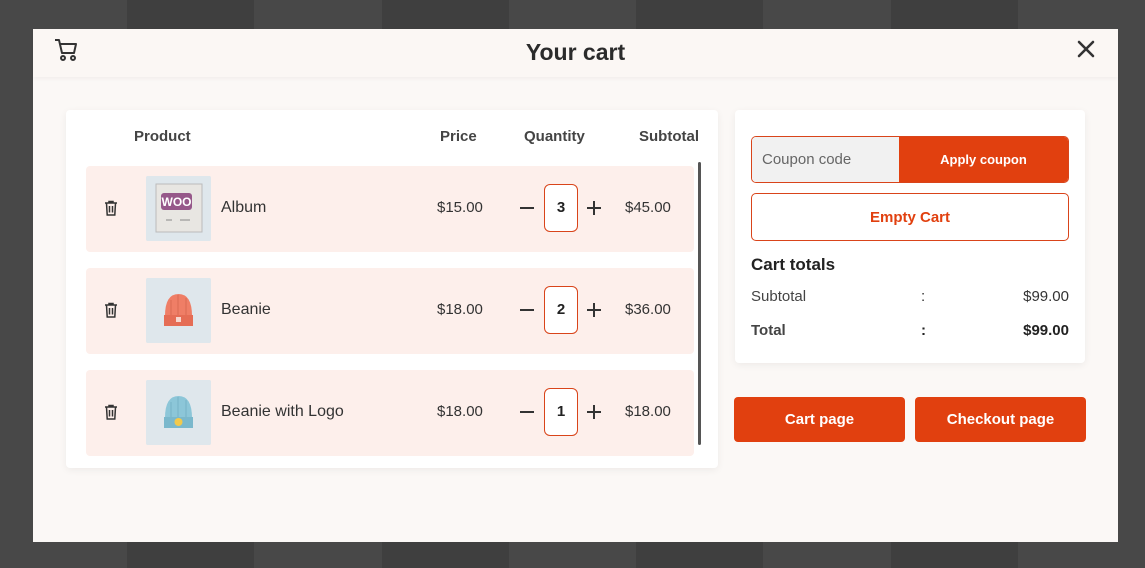 This screenshot has height=568, width=1145. I want to click on cart-page-button: Cart page, so click(819, 419).